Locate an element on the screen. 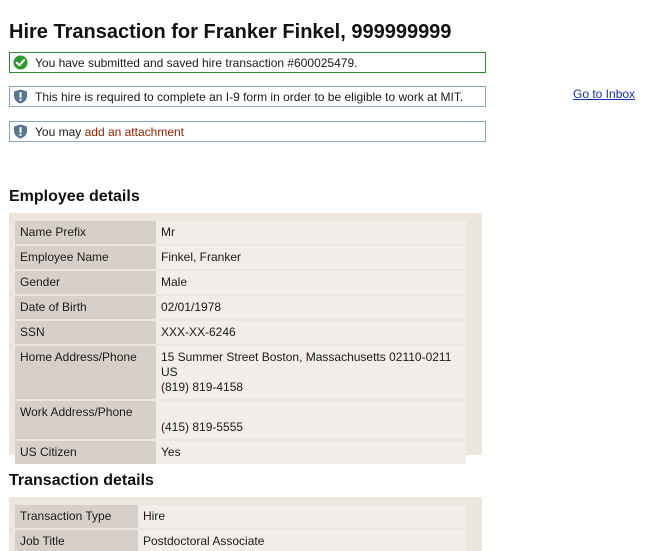  detail-value-line: (819) 819-4158 is located at coordinates (202, 387).